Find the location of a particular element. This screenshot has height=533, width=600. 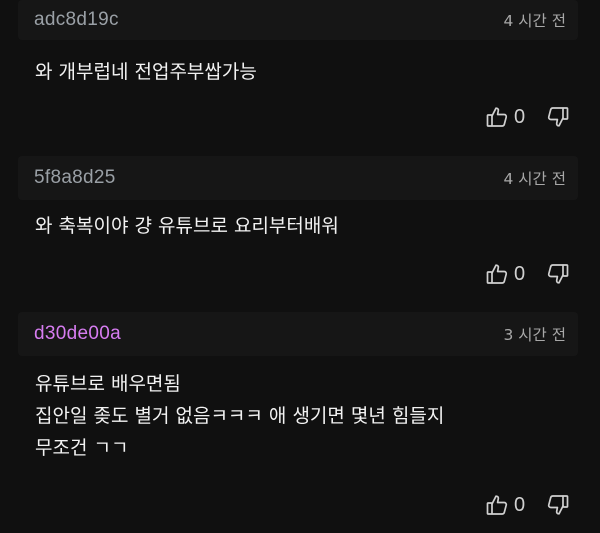

comment-text-line: 유튜브로 배우면됨 is located at coordinates (108, 384).